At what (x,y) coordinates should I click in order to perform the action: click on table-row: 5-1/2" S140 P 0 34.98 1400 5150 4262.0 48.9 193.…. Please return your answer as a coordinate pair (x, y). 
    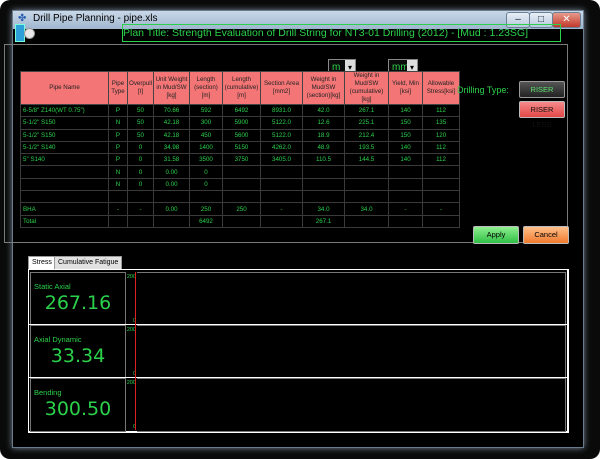
    Looking at the image, I should click on (240, 147).